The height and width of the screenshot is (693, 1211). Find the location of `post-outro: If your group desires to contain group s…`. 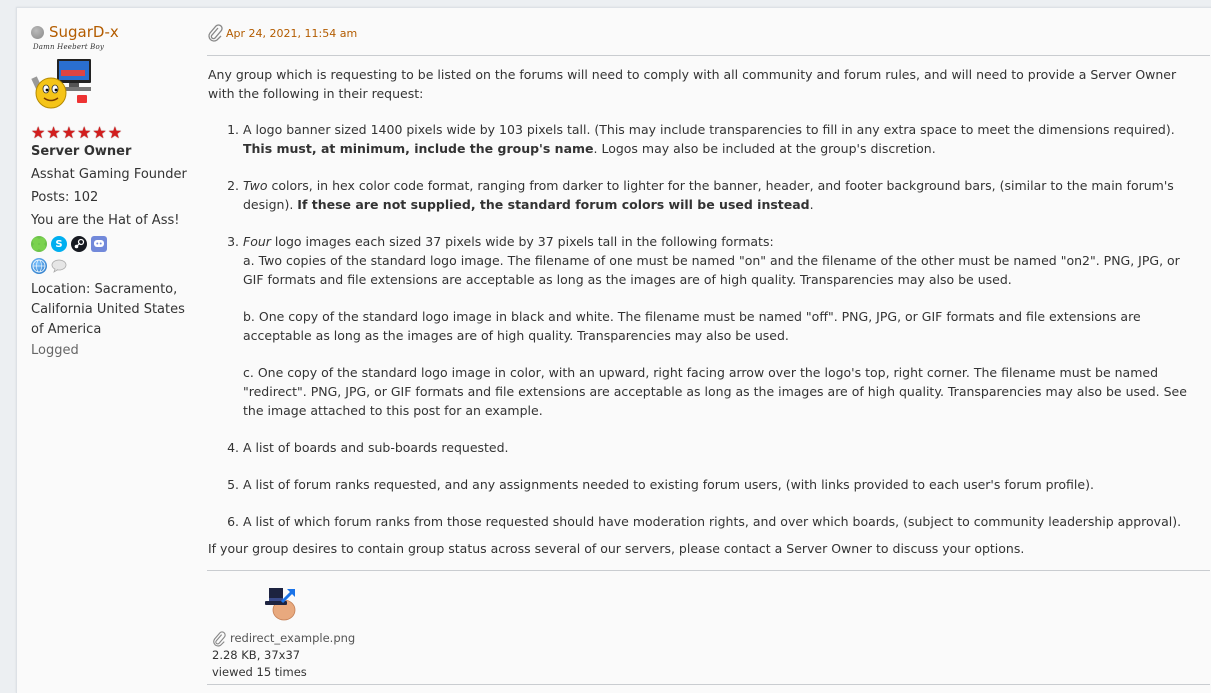

post-outro: If your group desires to contain group s… is located at coordinates (616, 548).